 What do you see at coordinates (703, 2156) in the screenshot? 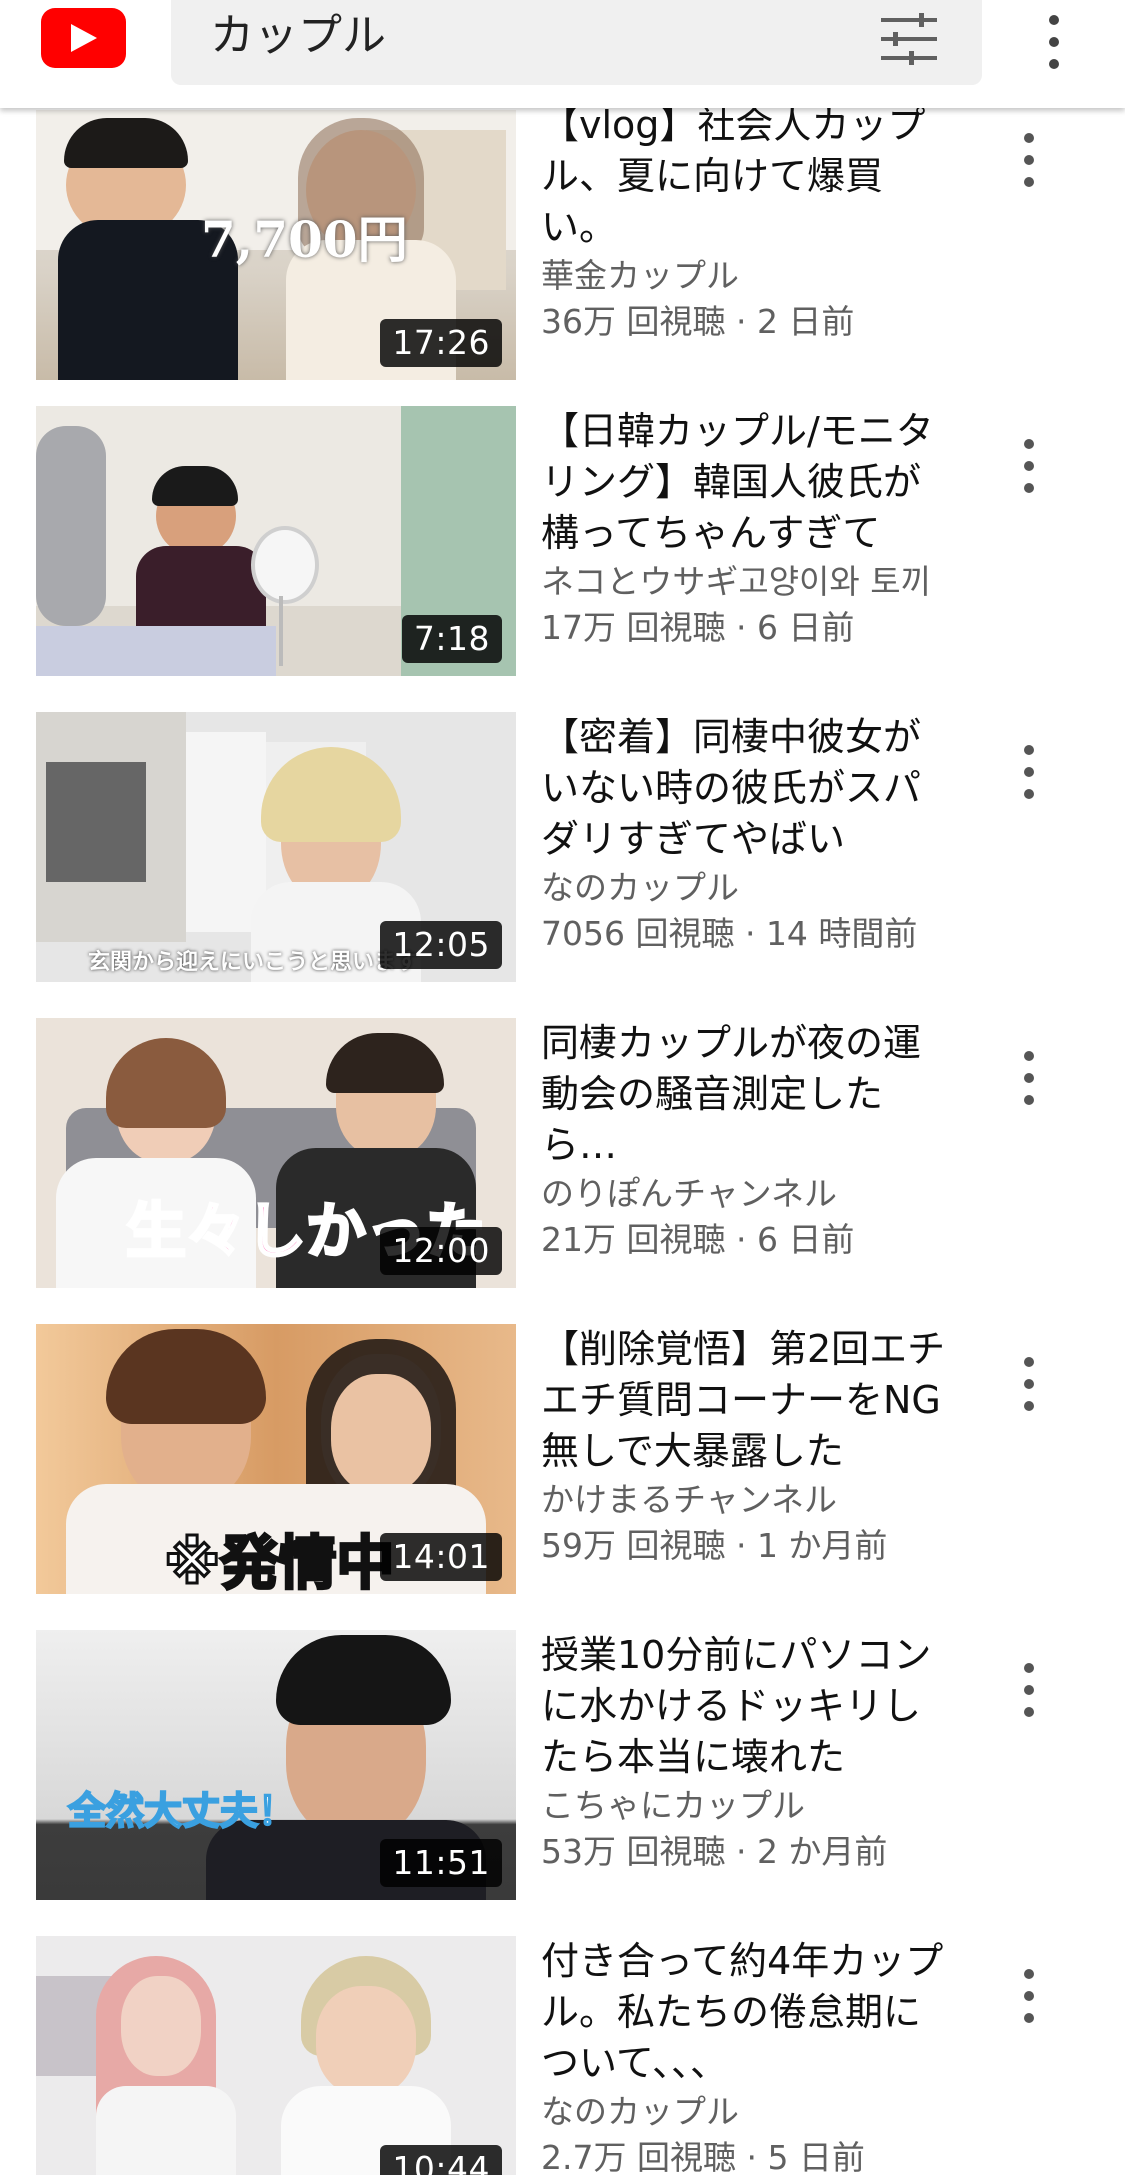
I see `view-count-and-date: 2.7万 回視聴 · 5 日前` at bounding box center [703, 2156].